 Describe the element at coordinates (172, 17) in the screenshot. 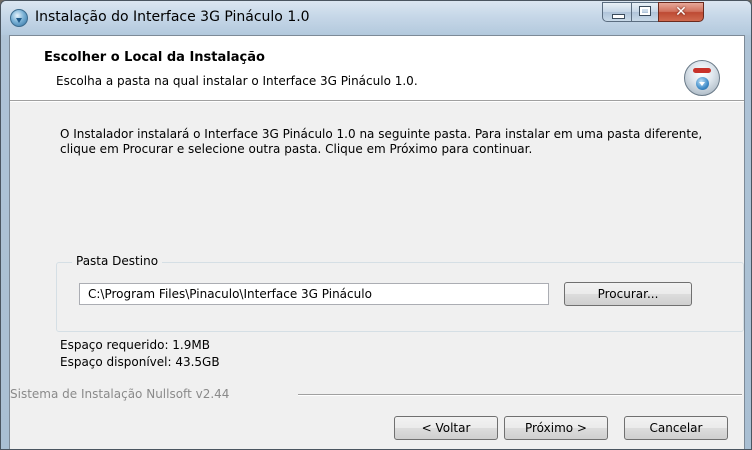

I see `window-title: Instalação do Interface 3G Pináculo 1.0` at that location.